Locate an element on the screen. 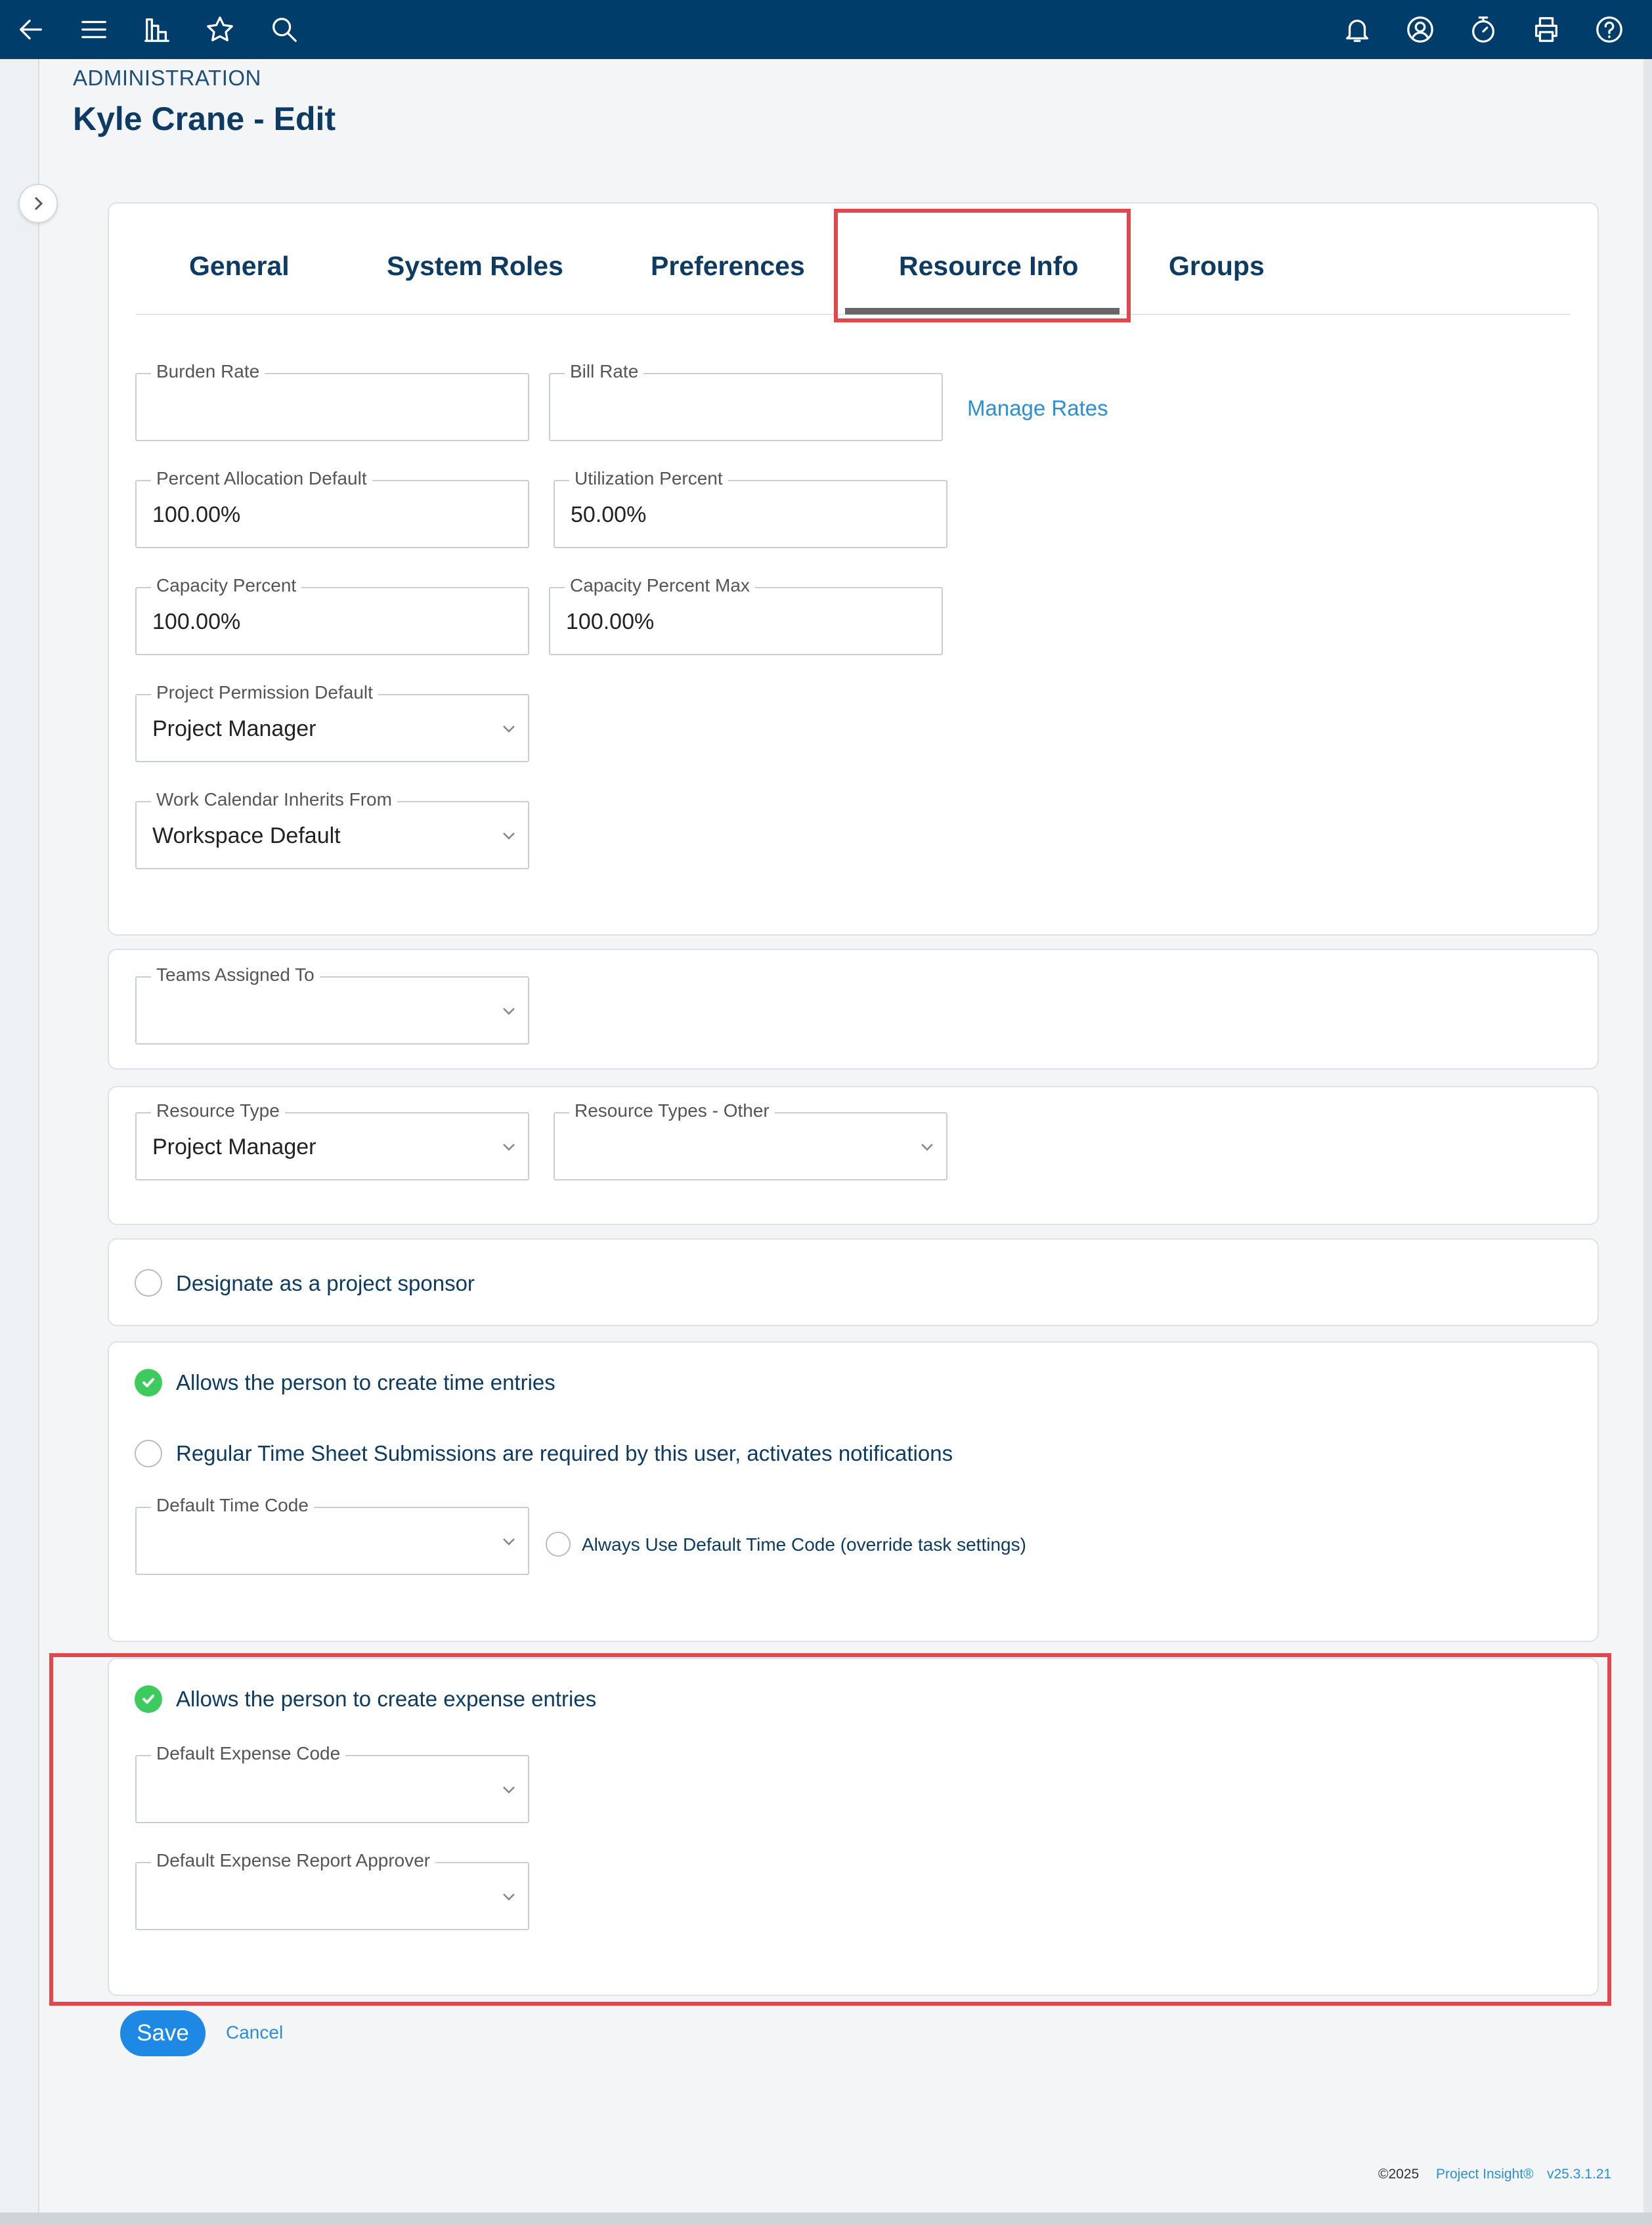 This screenshot has width=1652, height=2225. burden-rate-field: Burden Rate is located at coordinates (332, 401).